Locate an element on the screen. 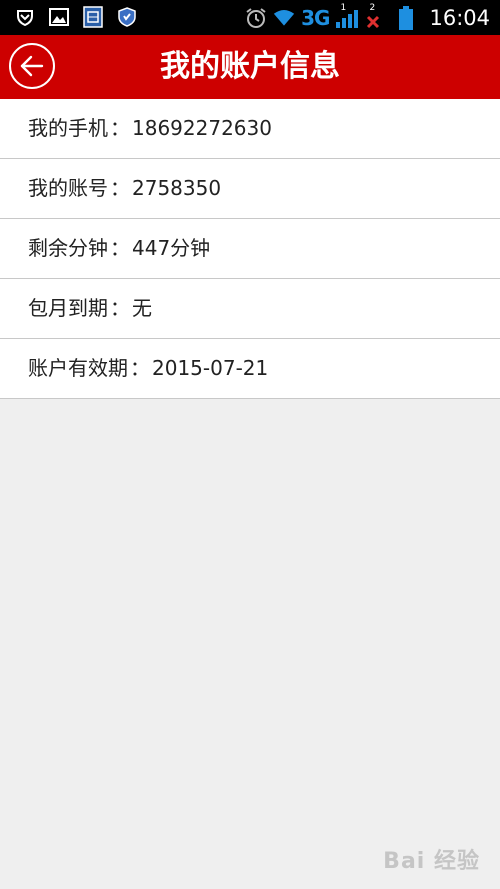 This screenshot has height=889, width=500. info-label: 我的账号 is located at coordinates (68, 188).